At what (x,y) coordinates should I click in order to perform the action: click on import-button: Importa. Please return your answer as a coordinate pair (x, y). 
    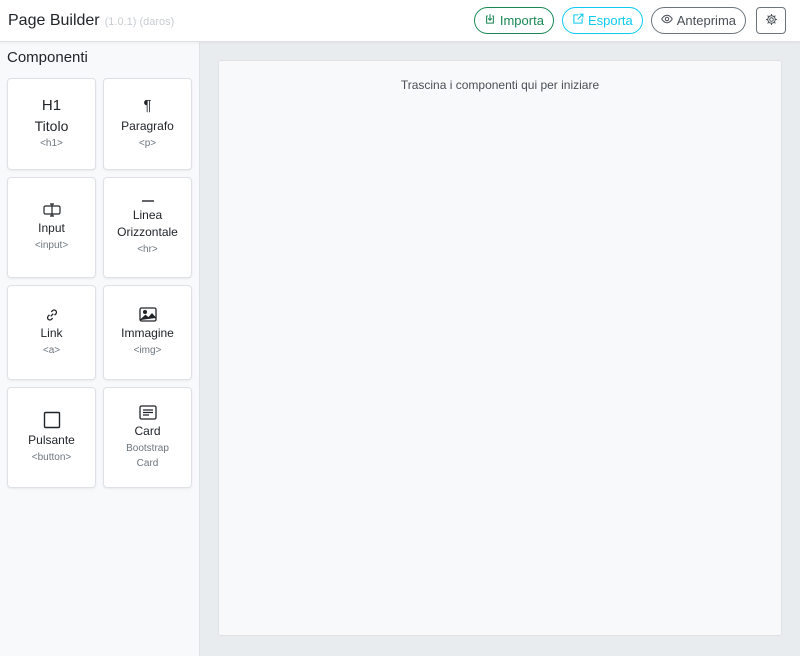
    Looking at the image, I should click on (513, 20).